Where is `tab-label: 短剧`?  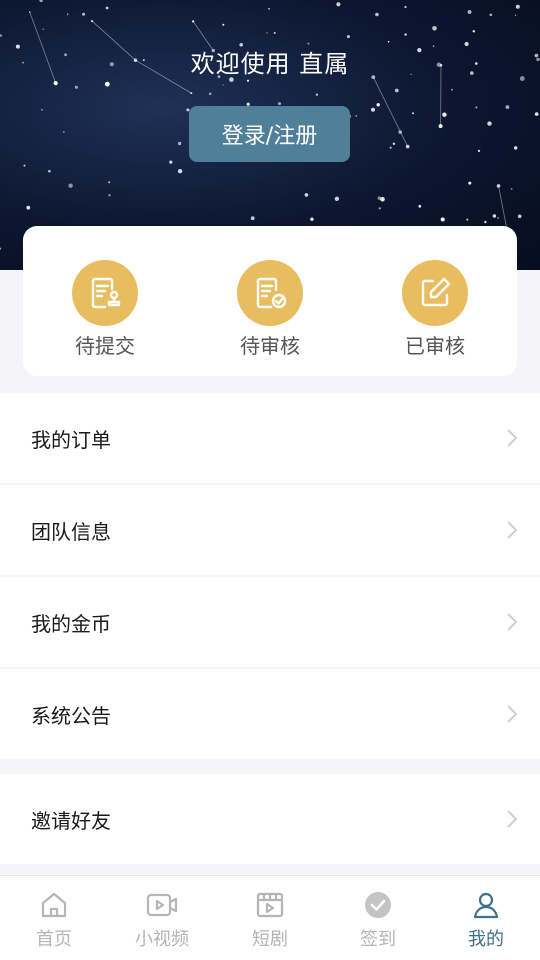
tab-label: 短剧 is located at coordinates (270, 939).